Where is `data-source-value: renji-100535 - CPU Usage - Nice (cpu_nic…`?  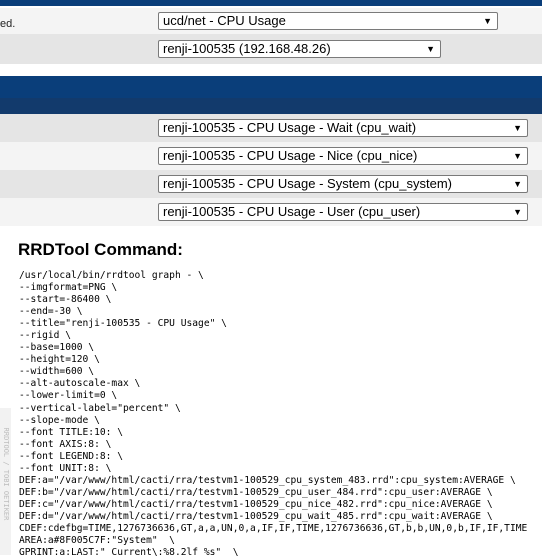
data-source-value: renji-100535 - CPU Usage - Nice (cpu_nic… is located at coordinates (290, 155).